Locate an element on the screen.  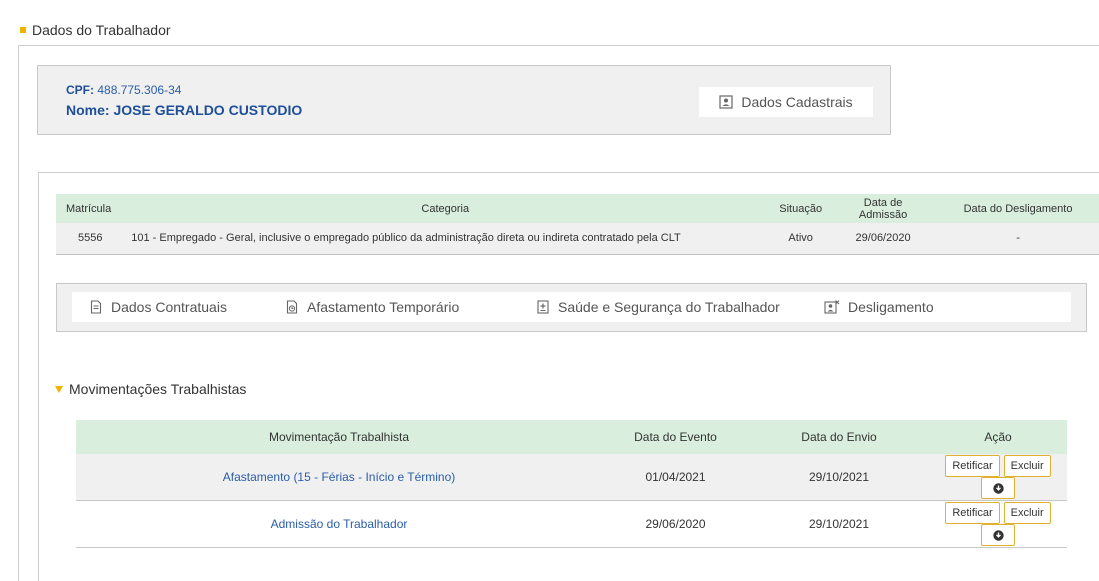
col-acao: Ação is located at coordinates (998, 437).